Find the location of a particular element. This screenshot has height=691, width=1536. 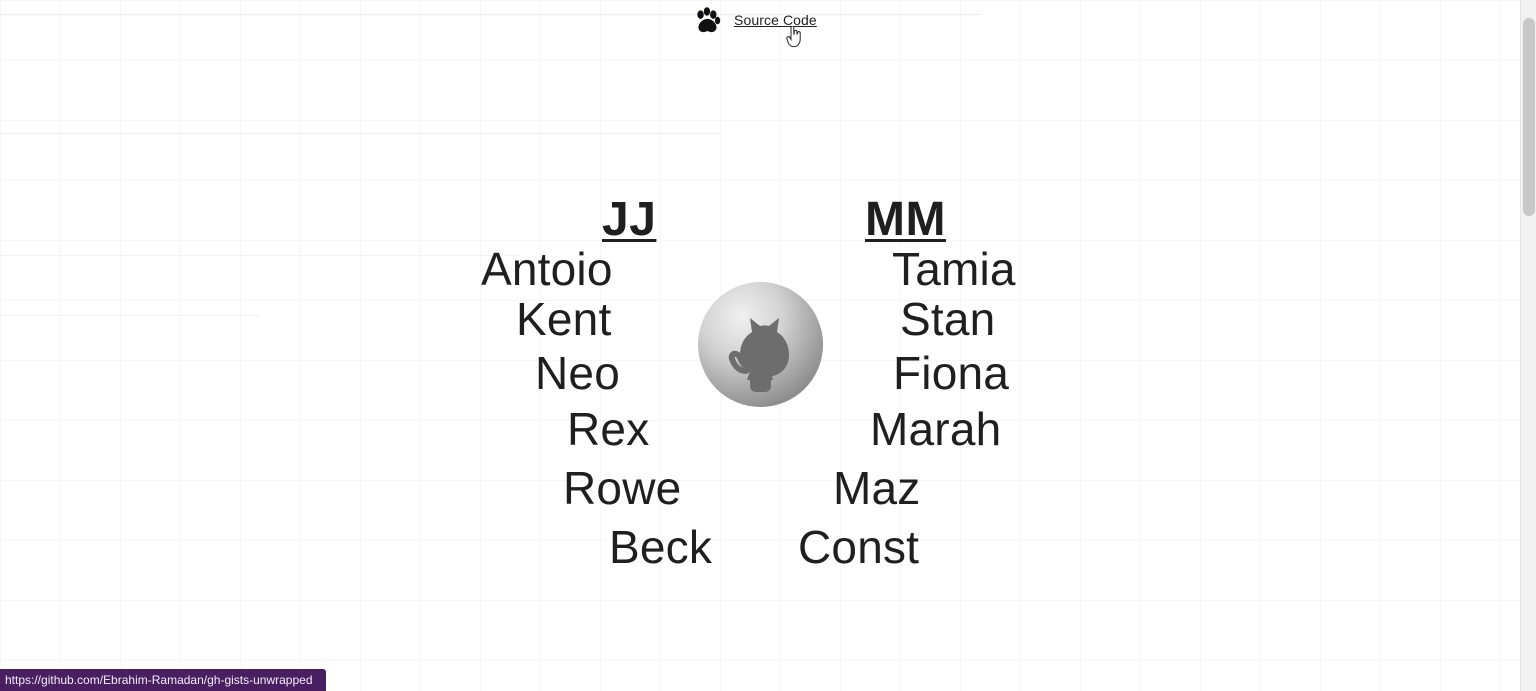

left-name-item: Kent is located at coordinates (564, 319).